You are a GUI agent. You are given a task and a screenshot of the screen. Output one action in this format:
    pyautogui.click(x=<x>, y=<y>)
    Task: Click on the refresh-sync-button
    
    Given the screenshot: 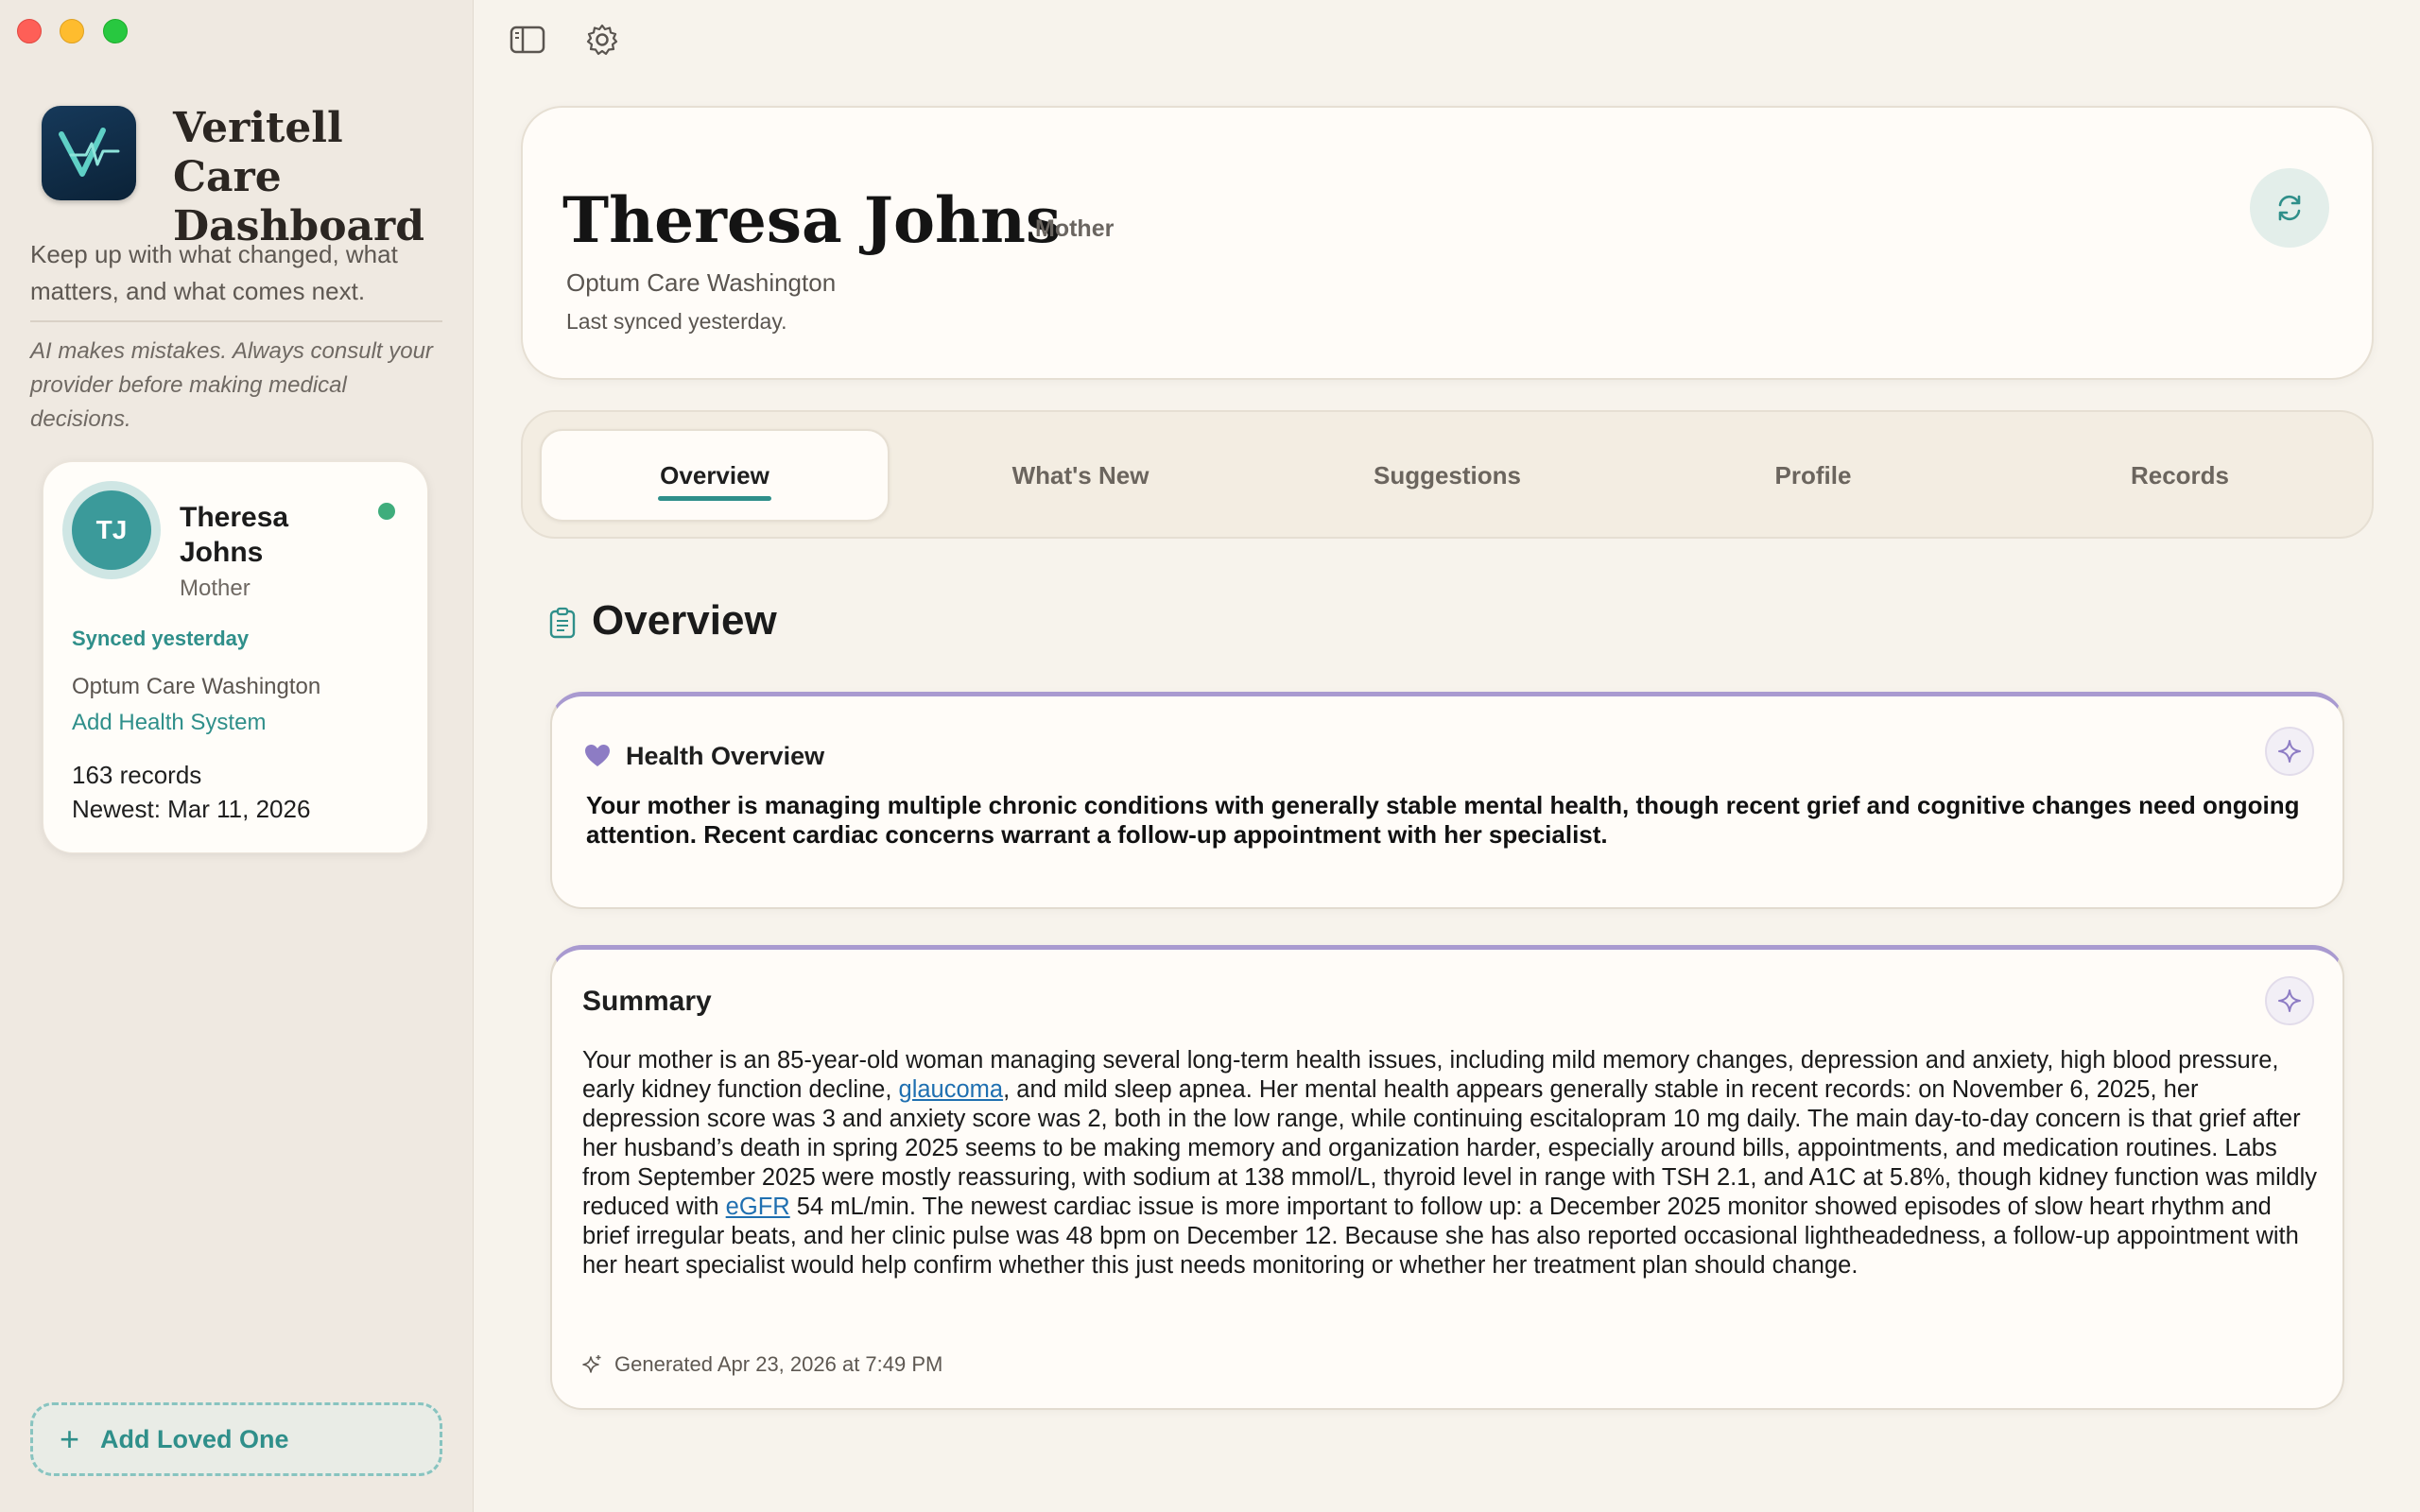 What is the action you would take?
    pyautogui.click(x=2289, y=208)
    